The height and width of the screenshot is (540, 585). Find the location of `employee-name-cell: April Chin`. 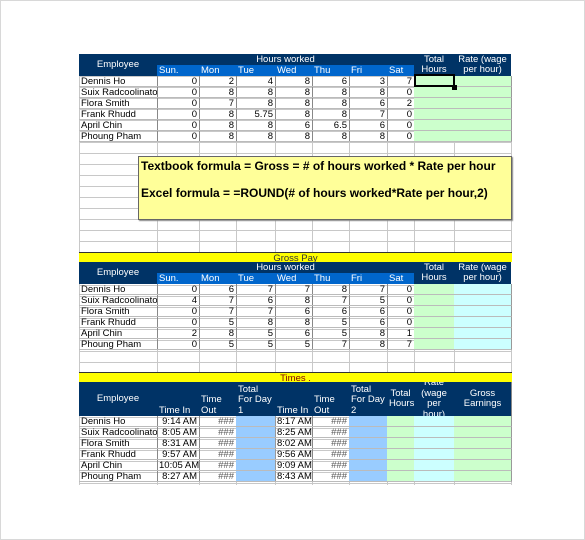

employee-name-cell: April Chin is located at coordinates (118, 125).